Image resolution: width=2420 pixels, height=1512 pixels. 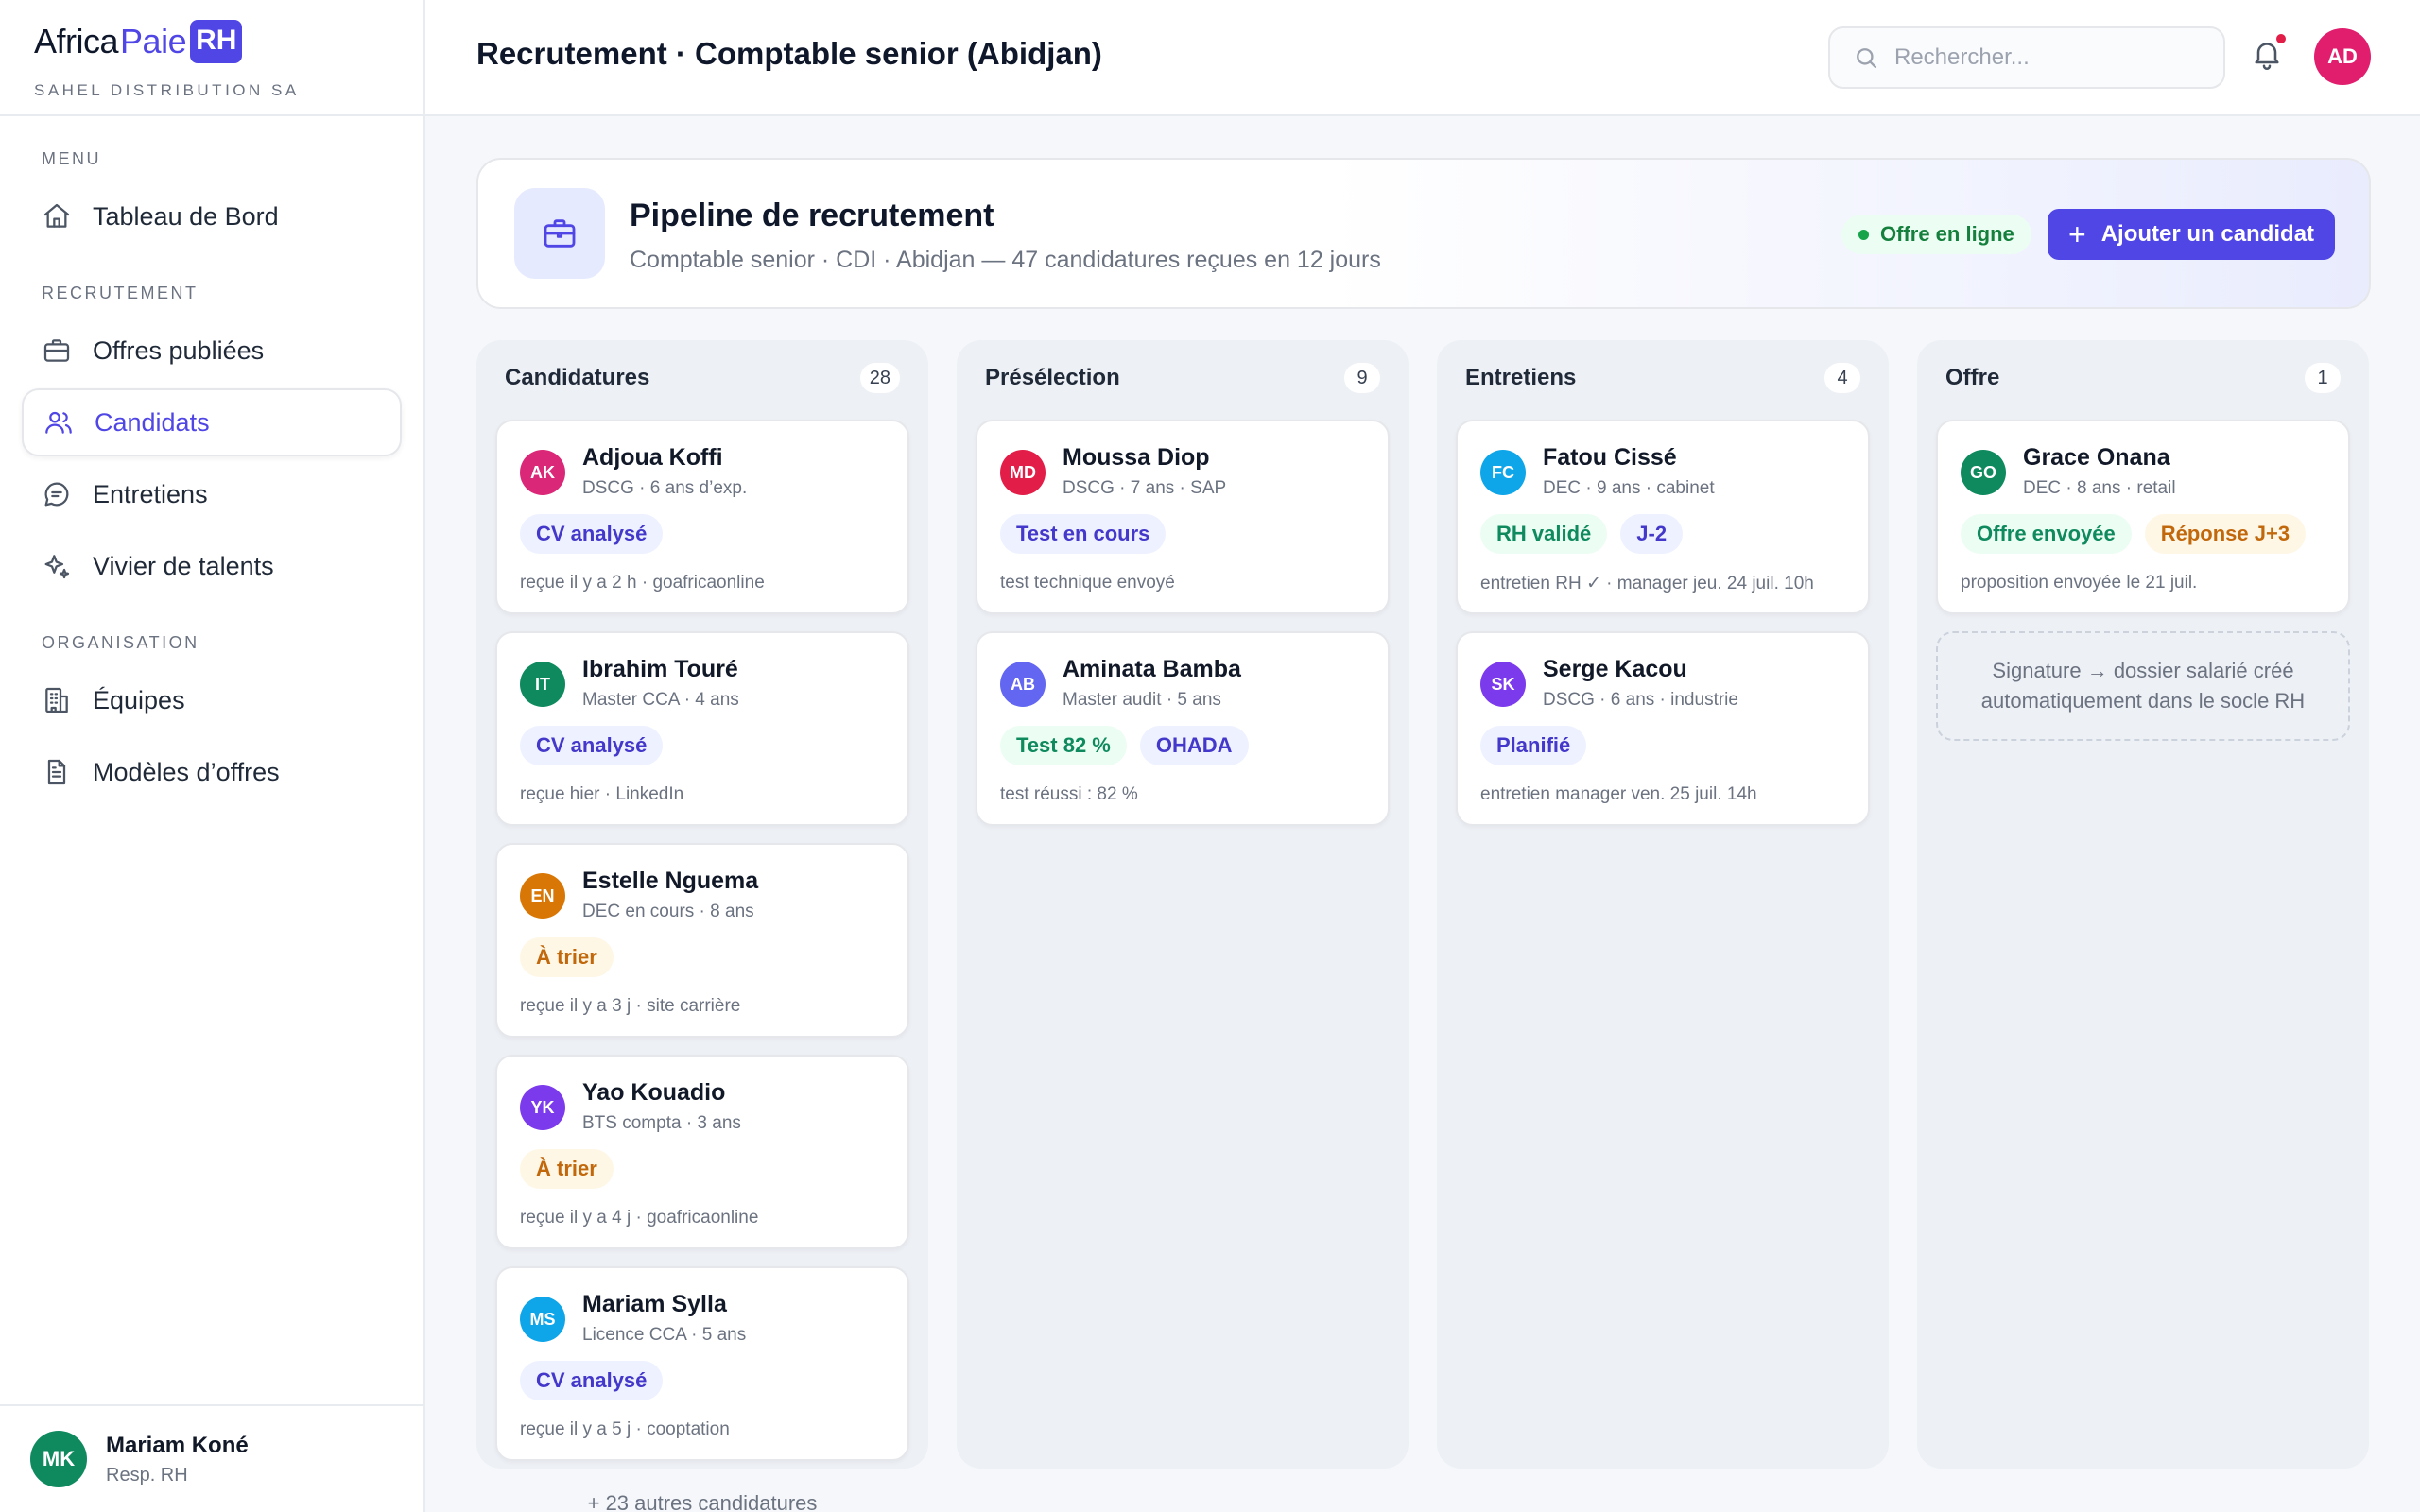 I want to click on status-tag: OHADA, so click(x=1194, y=745).